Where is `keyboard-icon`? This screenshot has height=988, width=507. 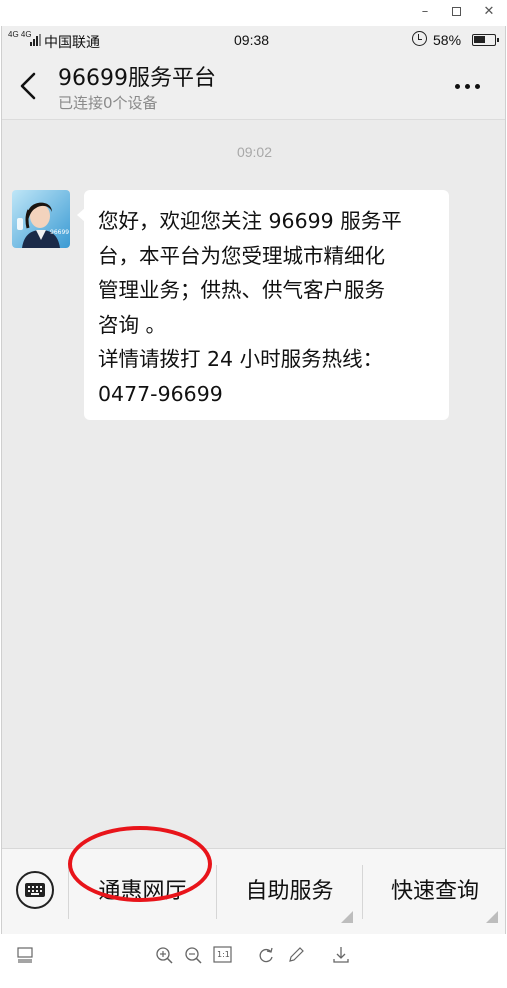
keyboard-icon is located at coordinates (35, 890).